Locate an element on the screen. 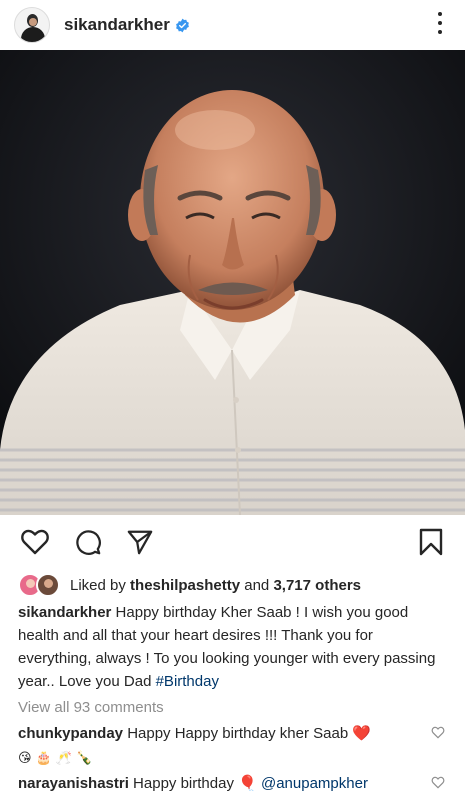 The height and width of the screenshot is (800, 465). action-bar is located at coordinates (232, 544).